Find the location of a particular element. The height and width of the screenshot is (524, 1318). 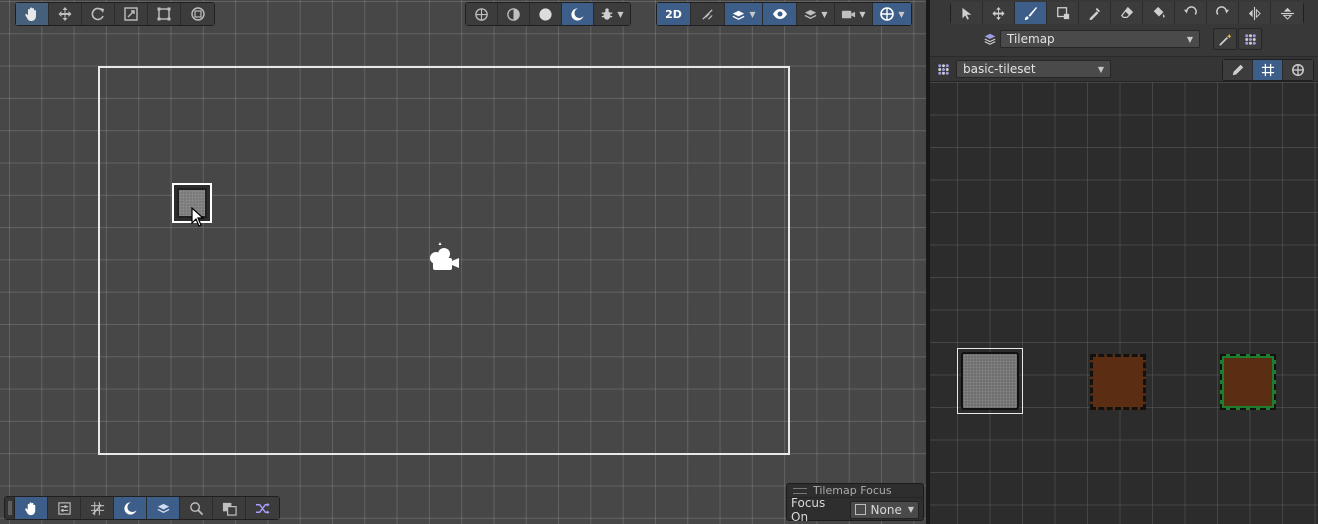

focus-on-value: None is located at coordinates (886, 509).